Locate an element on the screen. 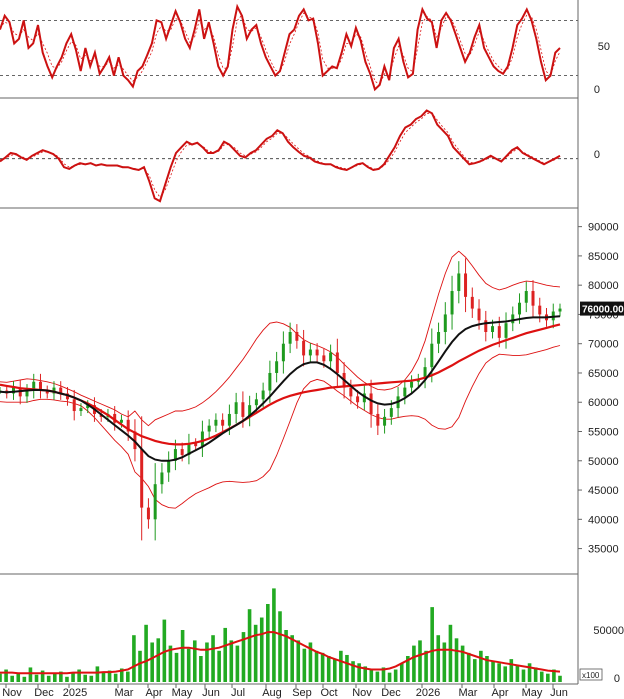 This screenshot has height=699, width=624. price-tick-label: 45000 is located at coordinates (603, 491).